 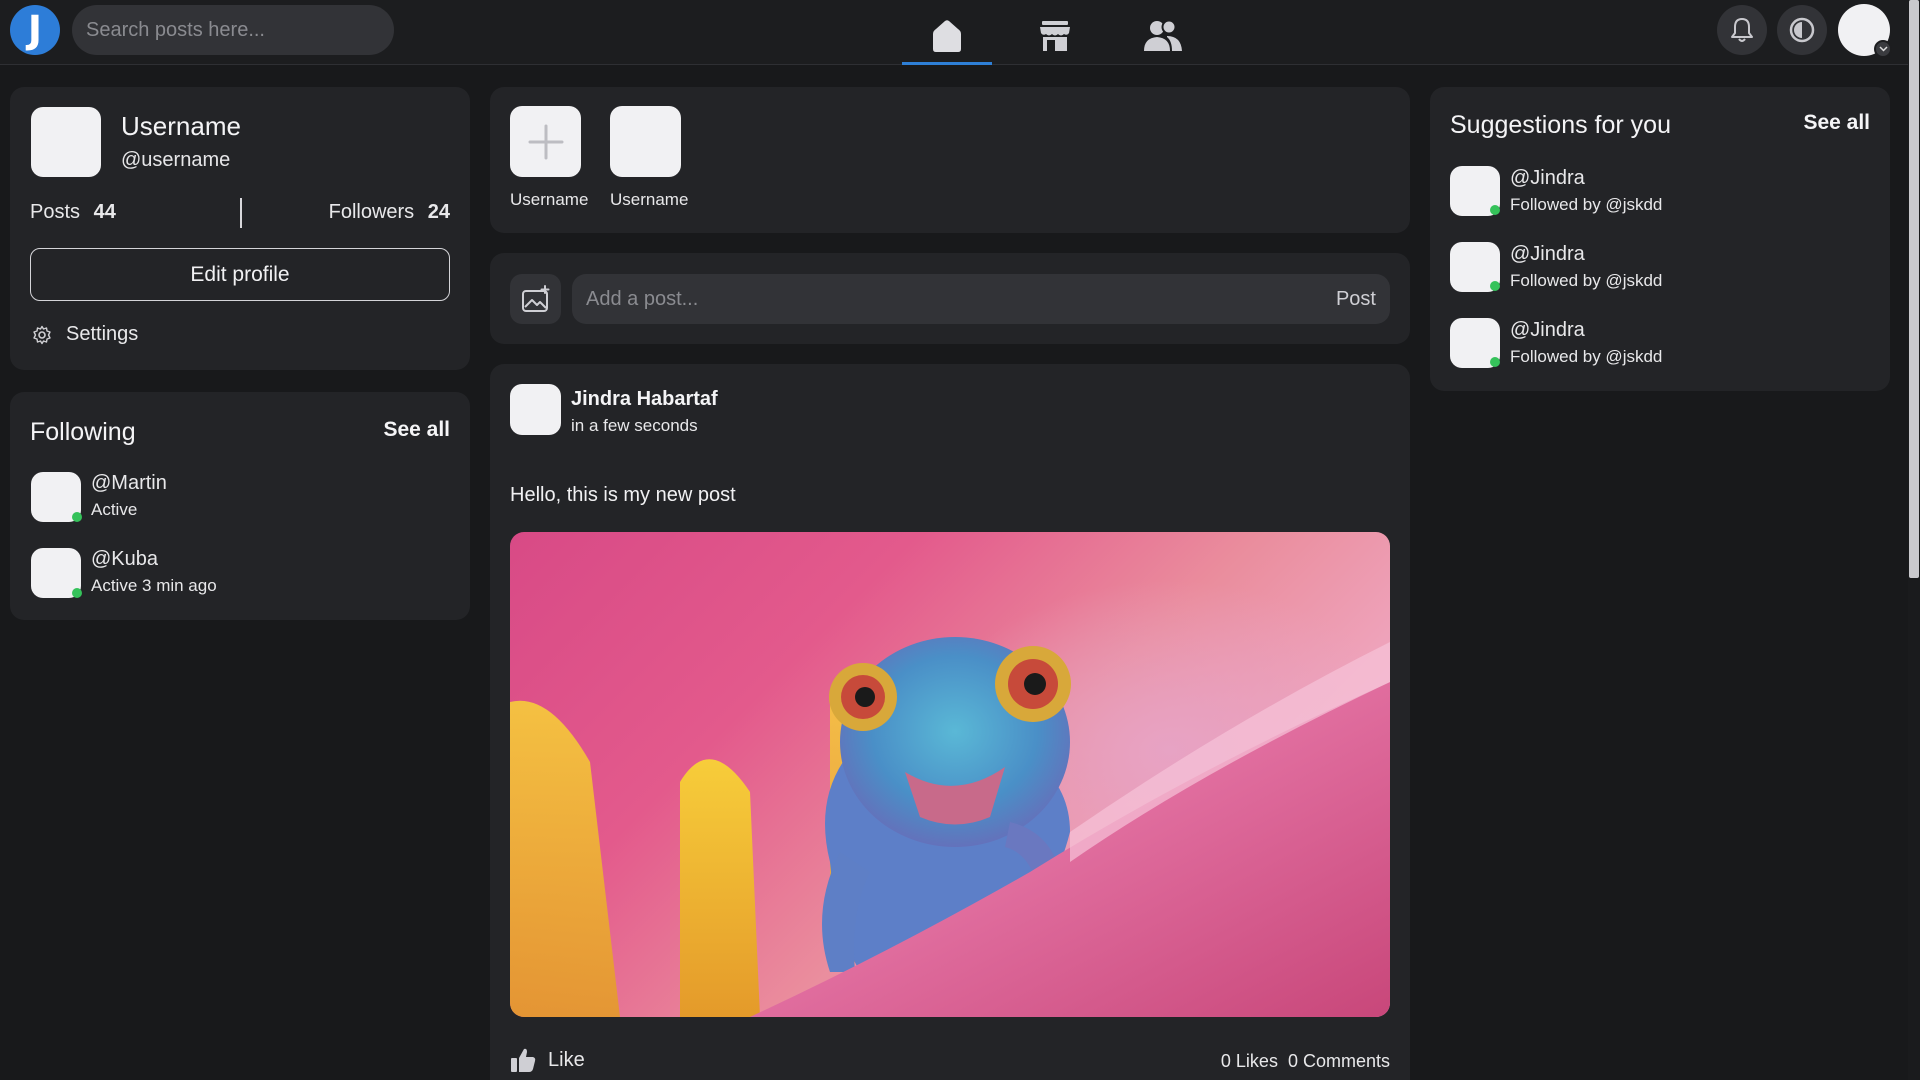 What do you see at coordinates (981, 299) in the screenshot?
I see `post-input: Add a post... Post` at bounding box center [981, 299].